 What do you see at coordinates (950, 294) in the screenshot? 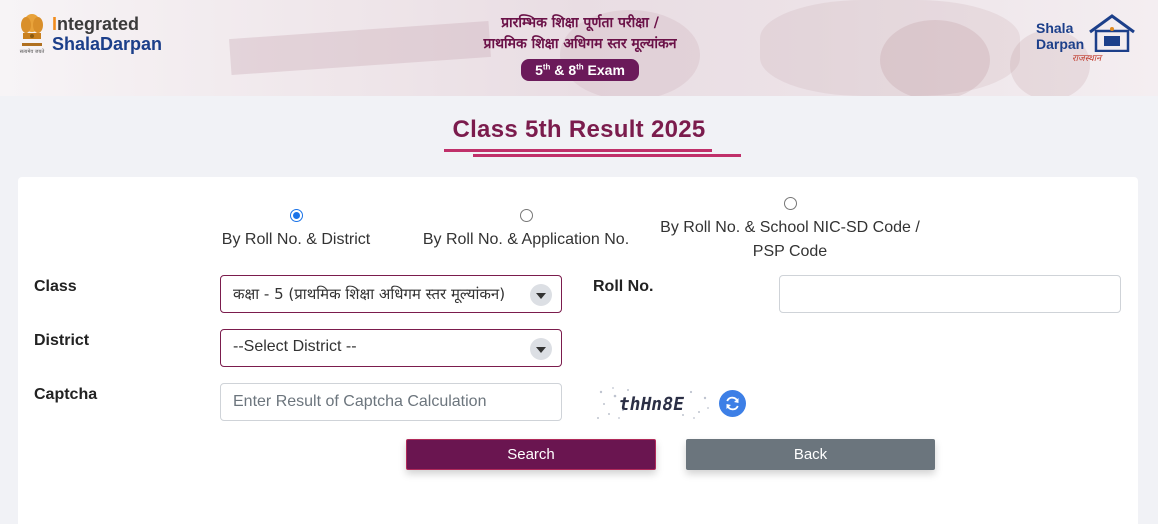
I see `roll-number-input` at bounding box center [950, 294].